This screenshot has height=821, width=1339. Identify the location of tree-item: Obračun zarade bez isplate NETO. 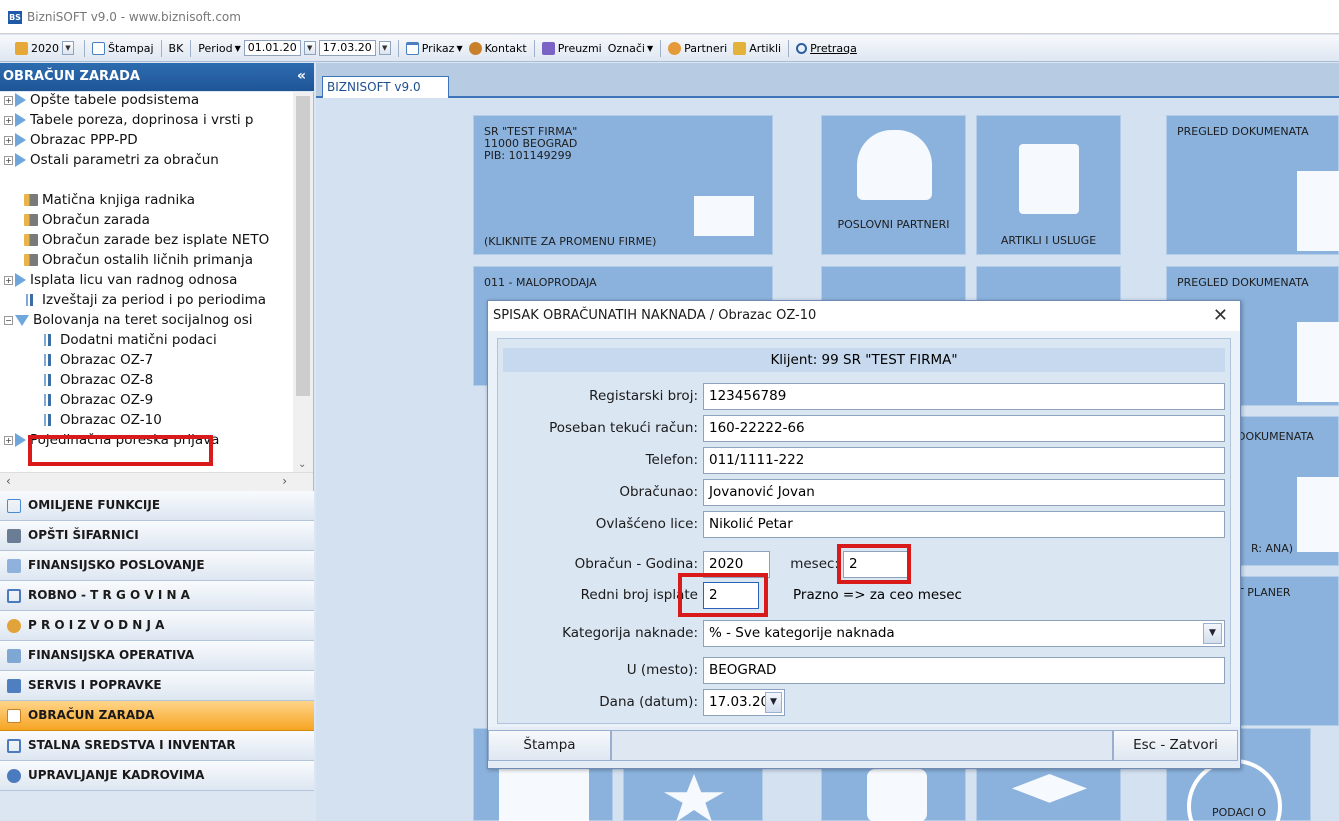
(146, 240).